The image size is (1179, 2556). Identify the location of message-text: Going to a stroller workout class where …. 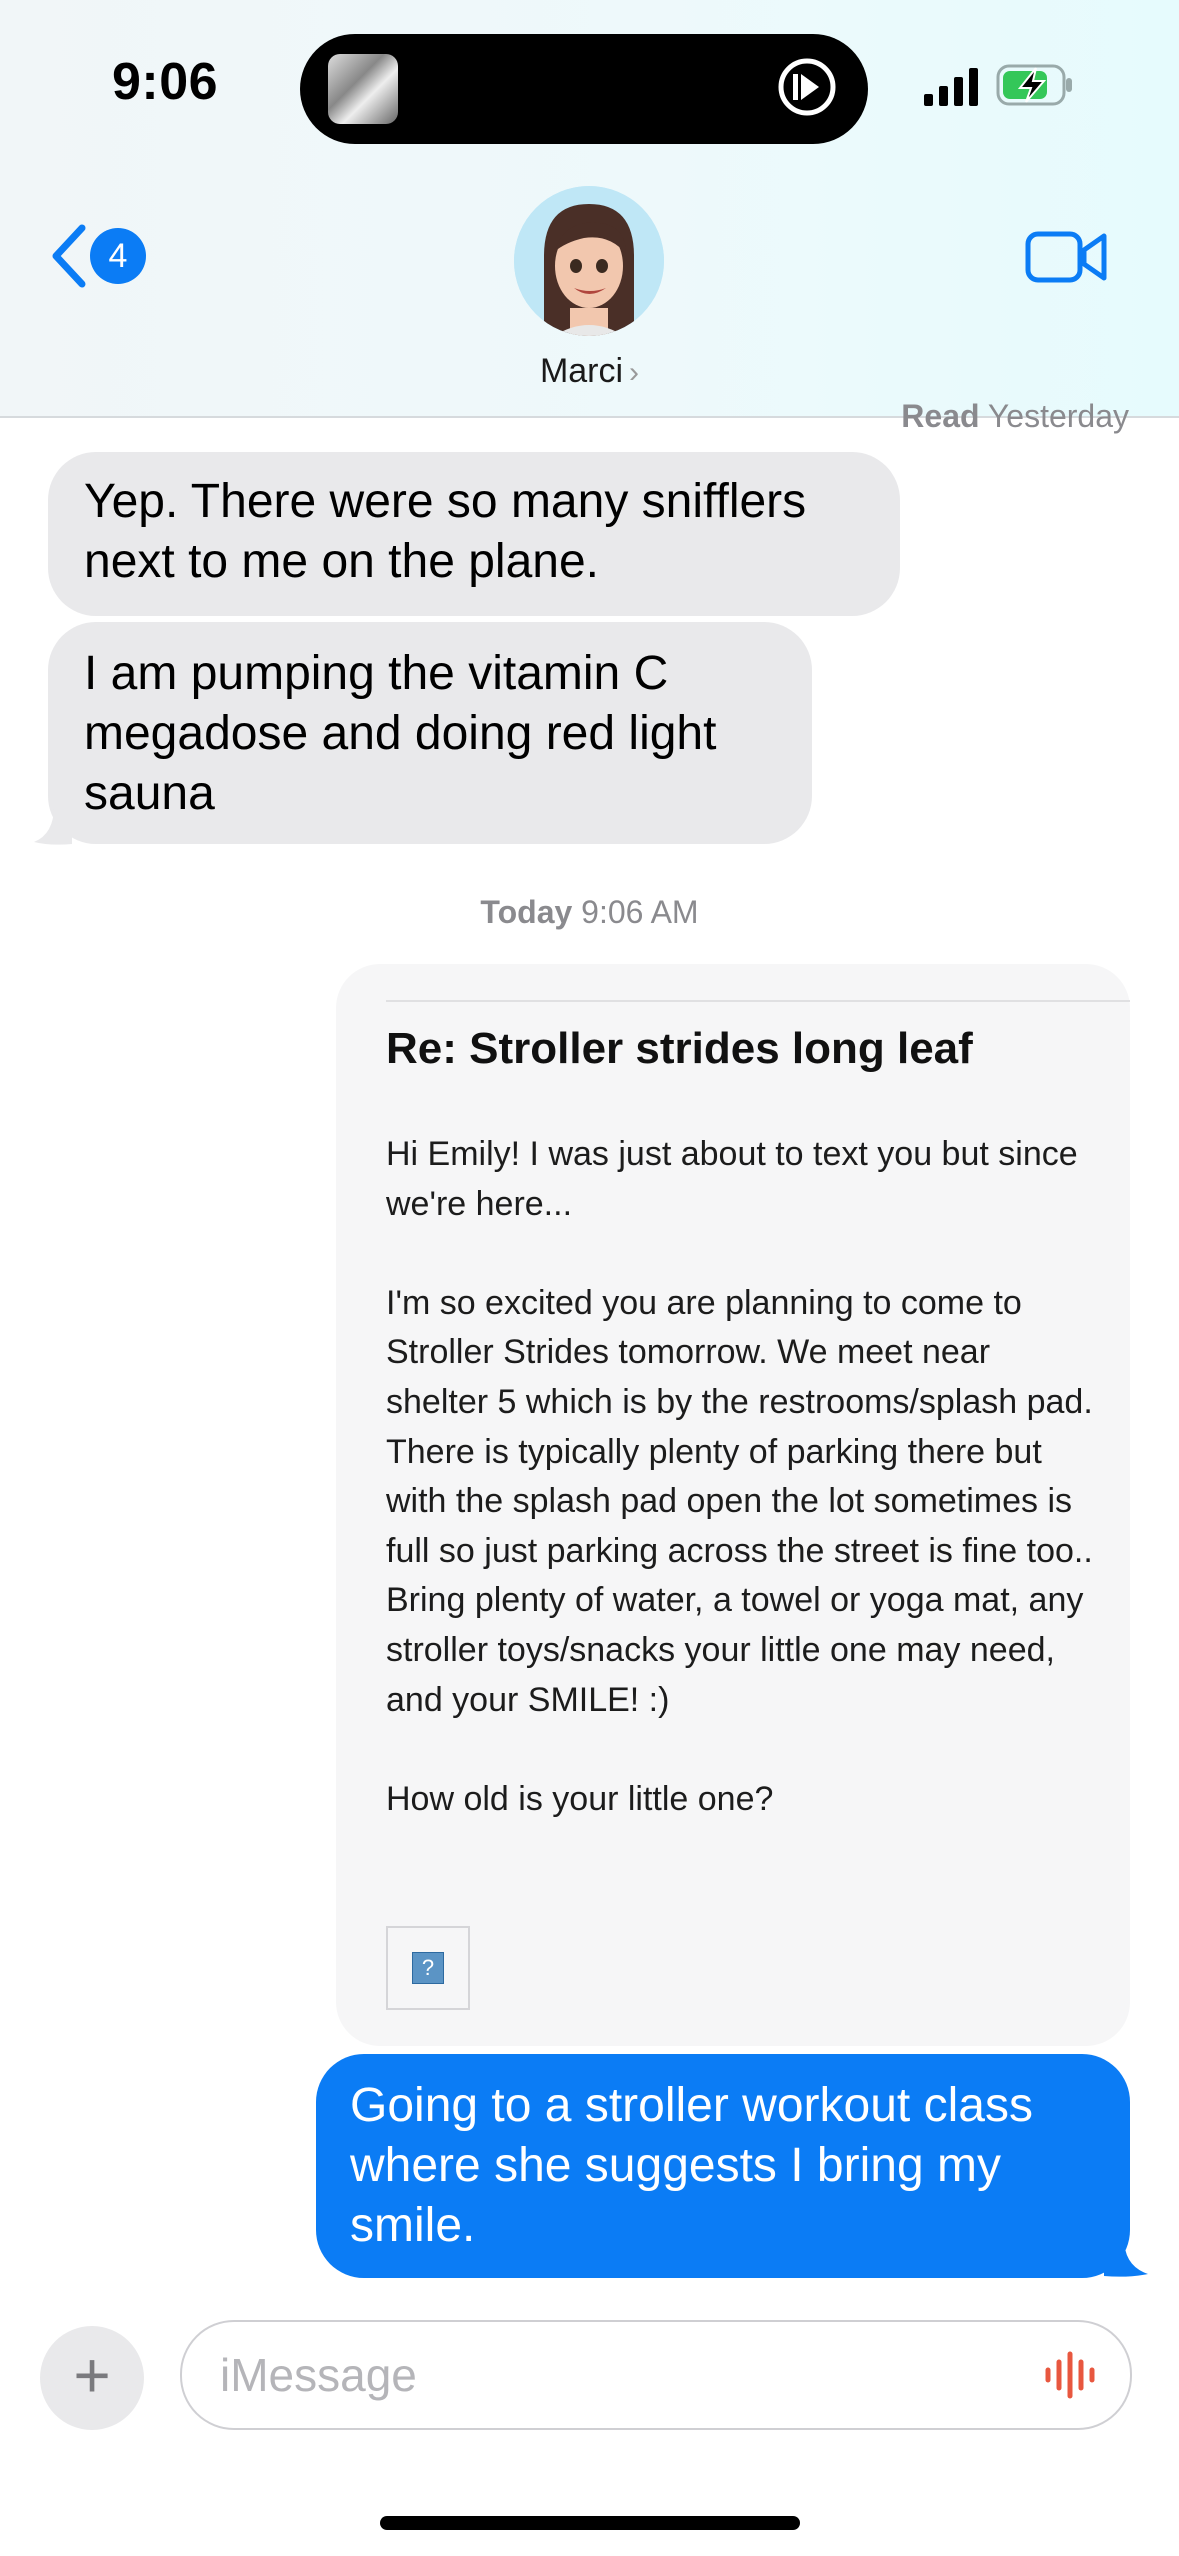
(691, 2165).